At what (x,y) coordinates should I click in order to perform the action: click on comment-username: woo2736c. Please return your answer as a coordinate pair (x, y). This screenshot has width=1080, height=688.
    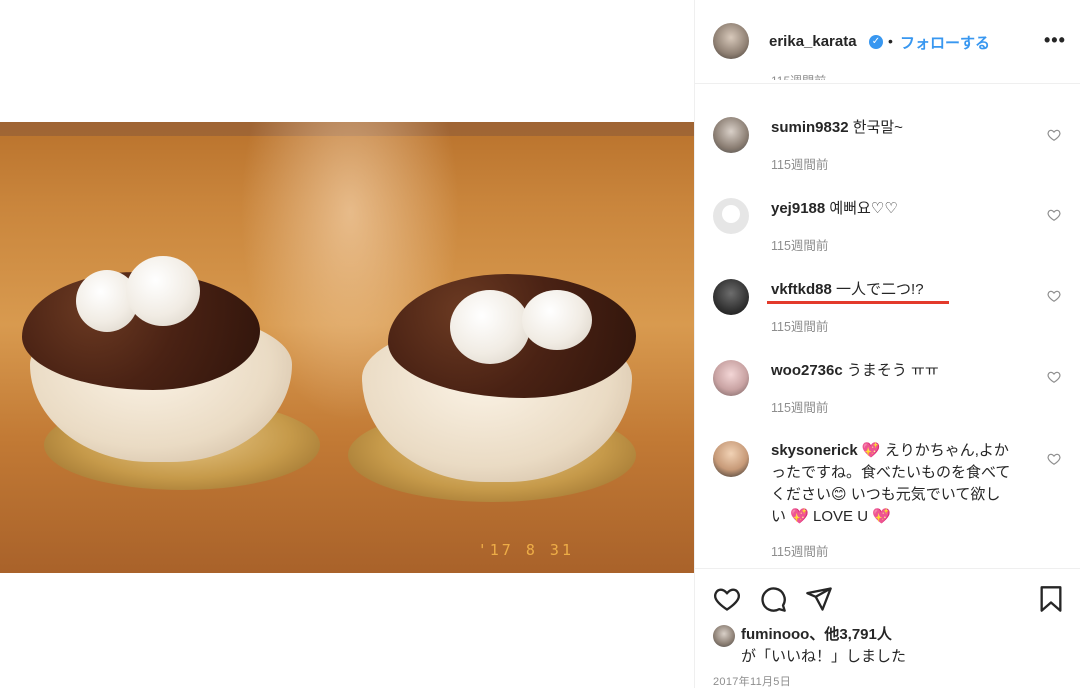
    Looking at the image, I should click on (807, 370).